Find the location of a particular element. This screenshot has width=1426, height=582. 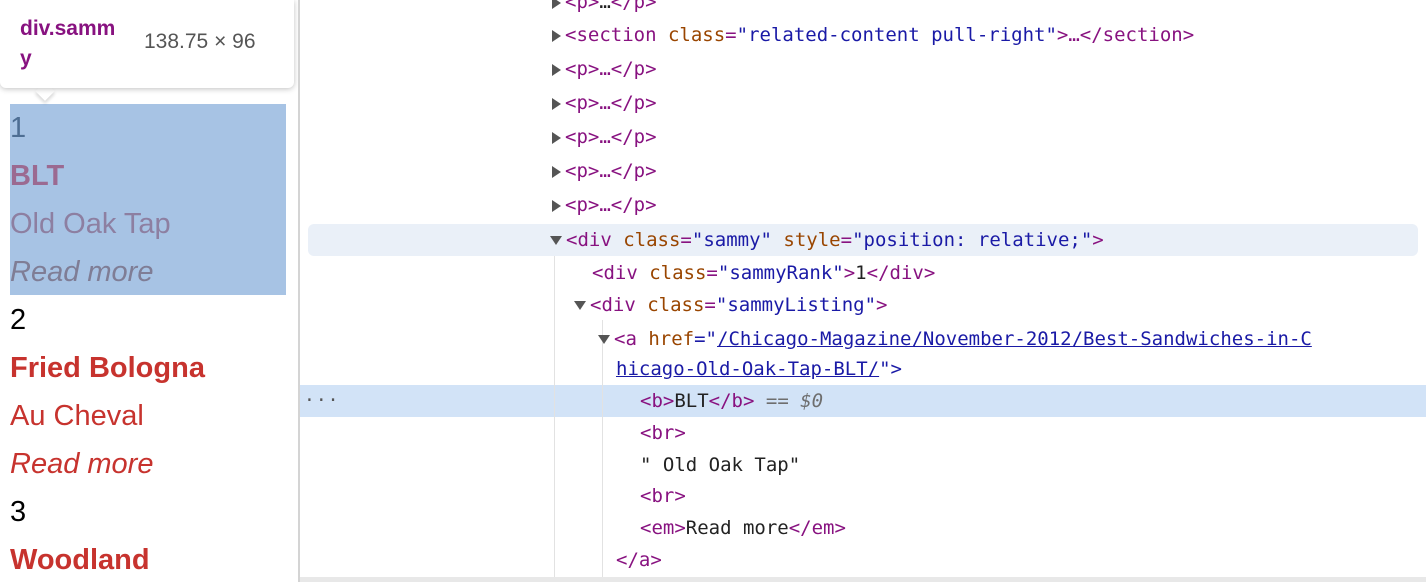

dom-node-sammy-listing: <div class="sammyListing"> is located at coordinates (730, 305).